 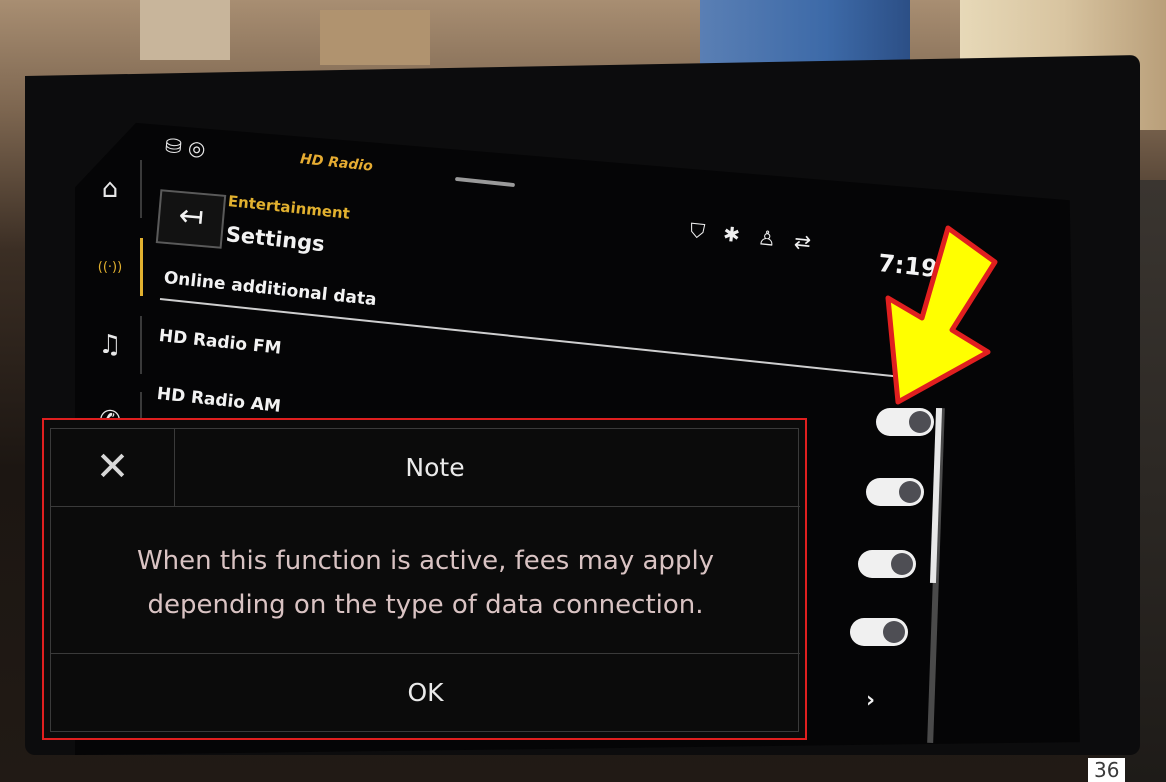 I want to click on top-status-icons: ⛁ ◎, so click(x=185, y=146).